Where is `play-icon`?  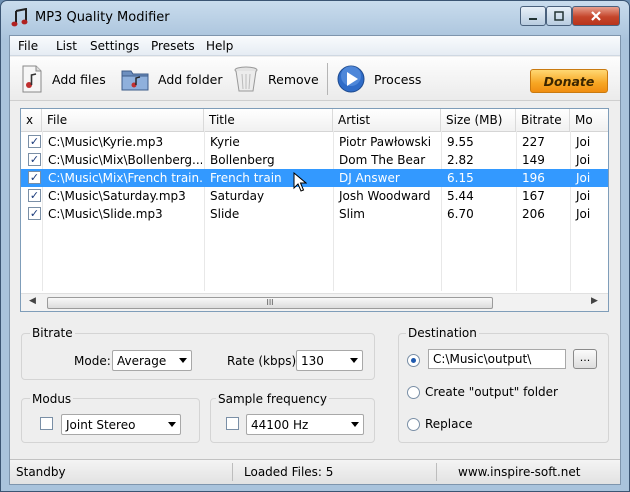 play-icon is located at coordinates (351, 79).